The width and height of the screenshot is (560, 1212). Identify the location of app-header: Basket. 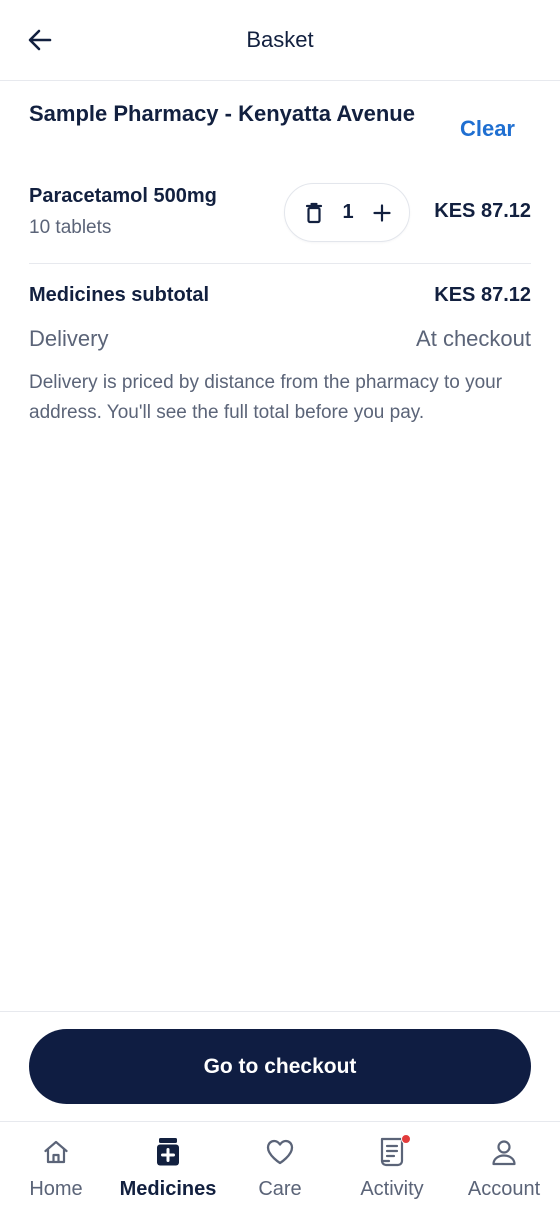
(280, 40).